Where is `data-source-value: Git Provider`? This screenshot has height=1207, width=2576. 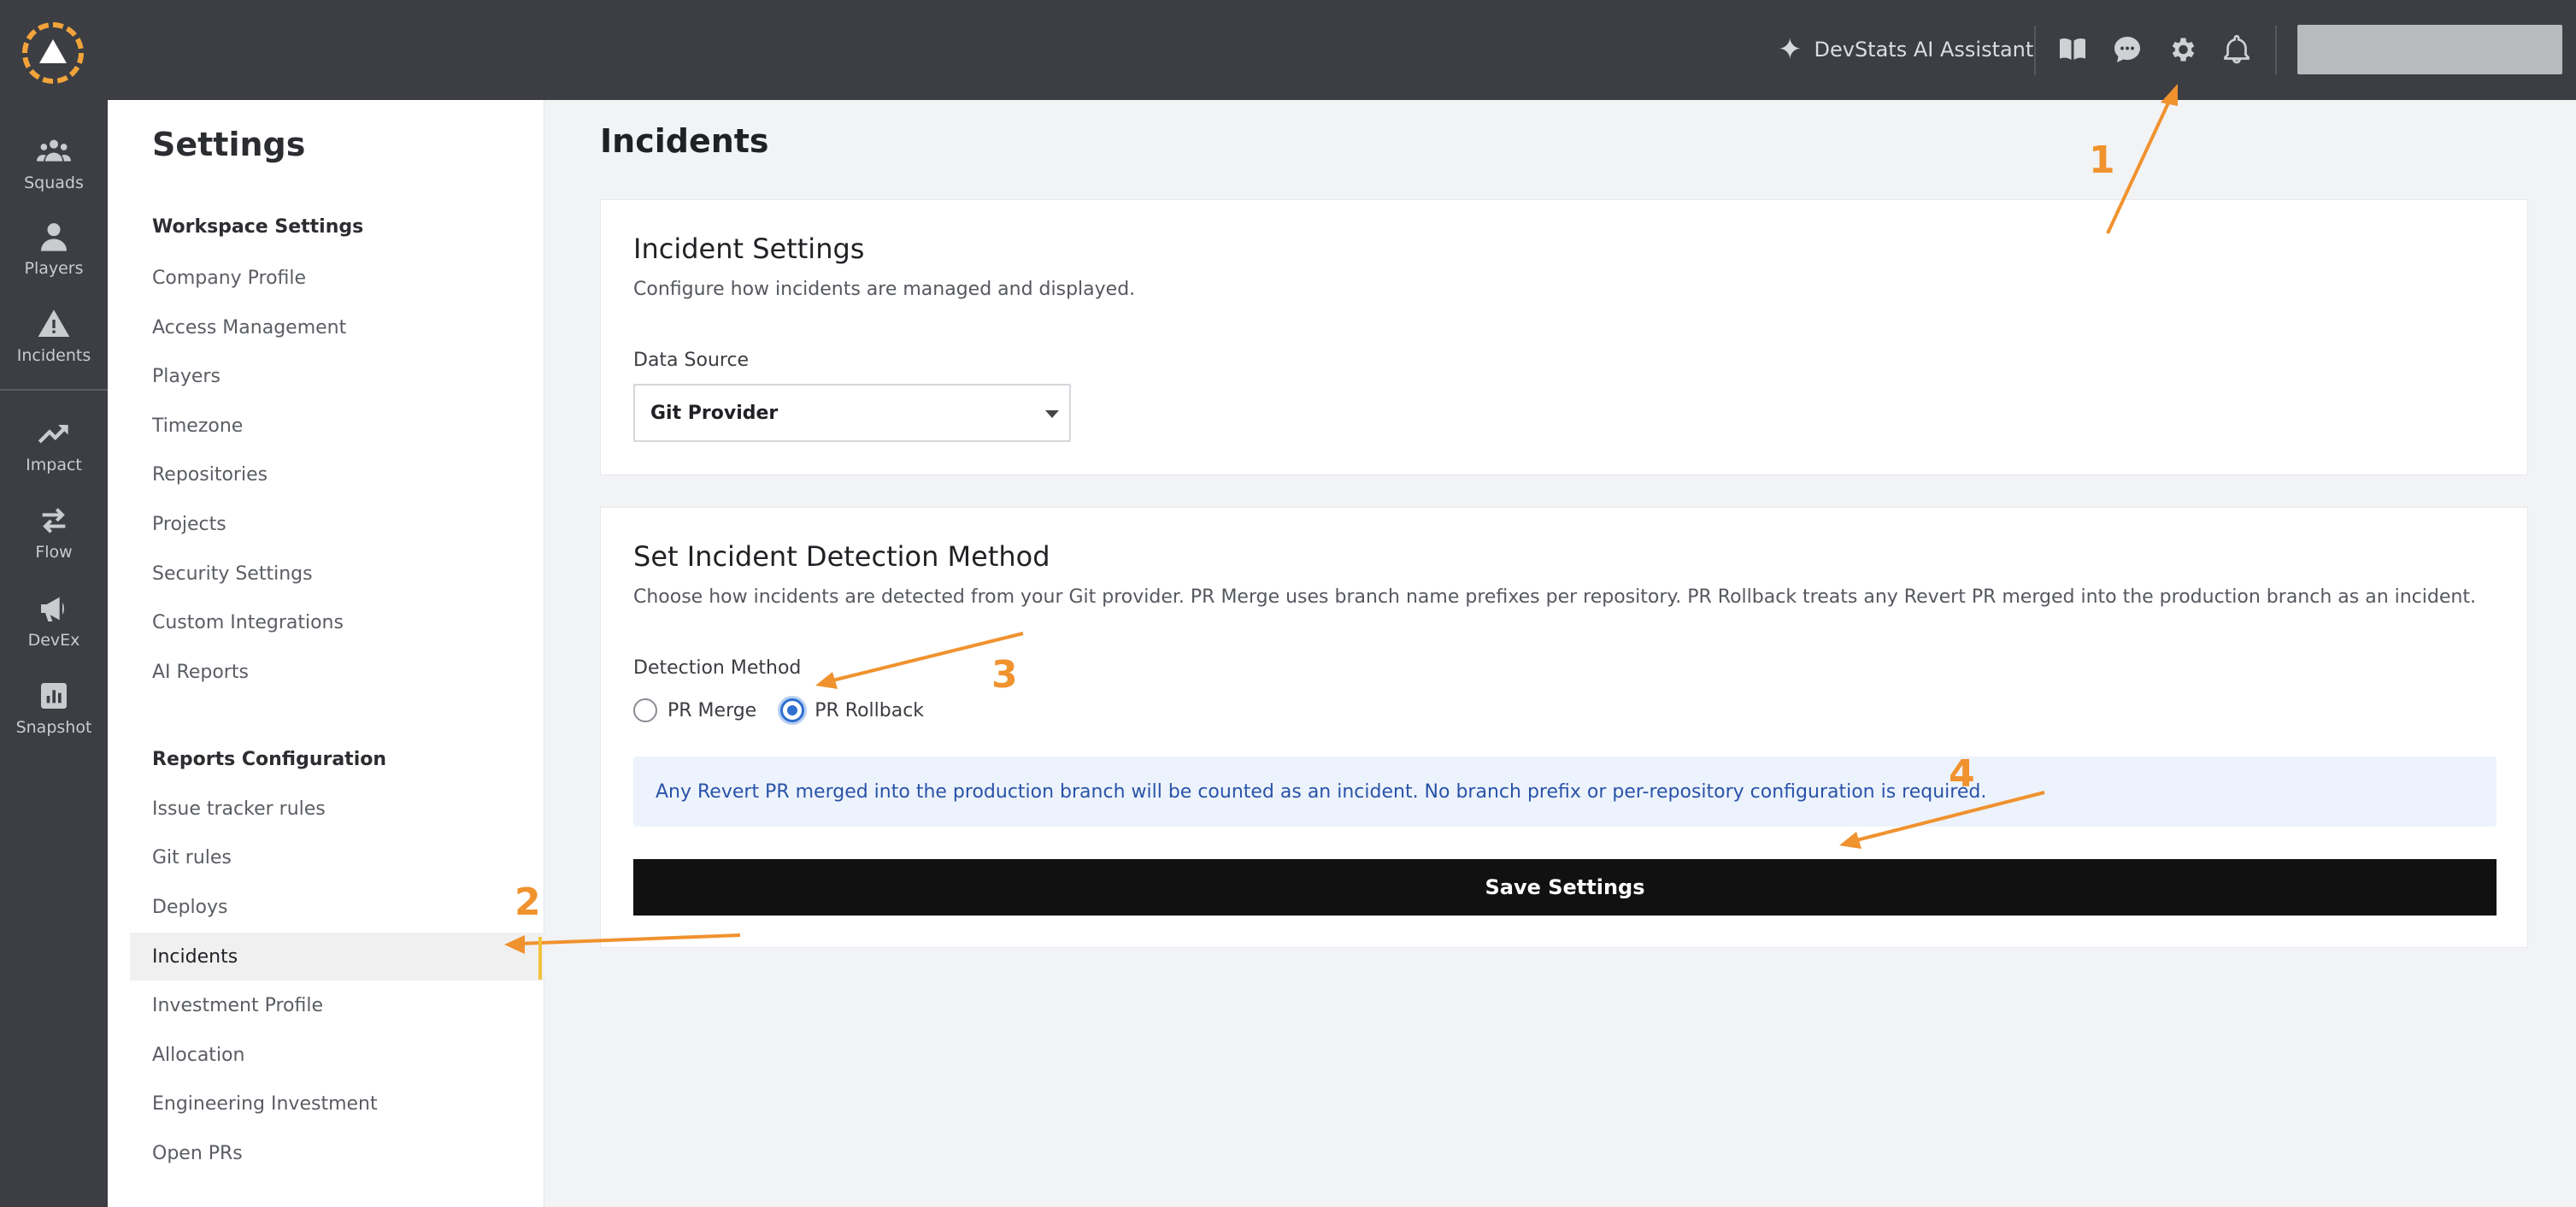
data-source-value: Git Provider is located at coordinates (714, 413).